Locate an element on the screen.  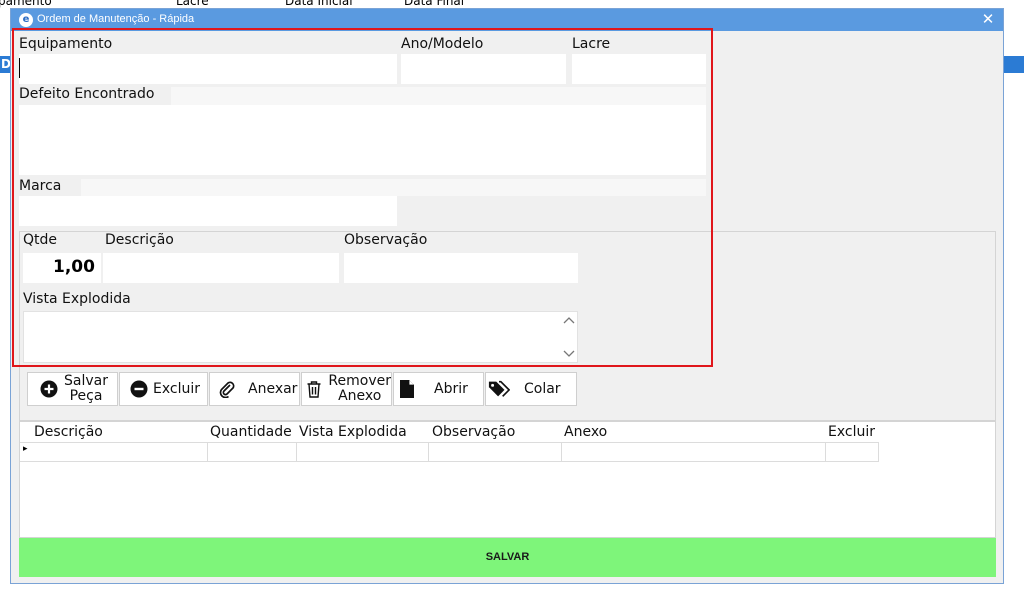
salvar-peca-label-1: Salvar is located at coordinates (86, 381).